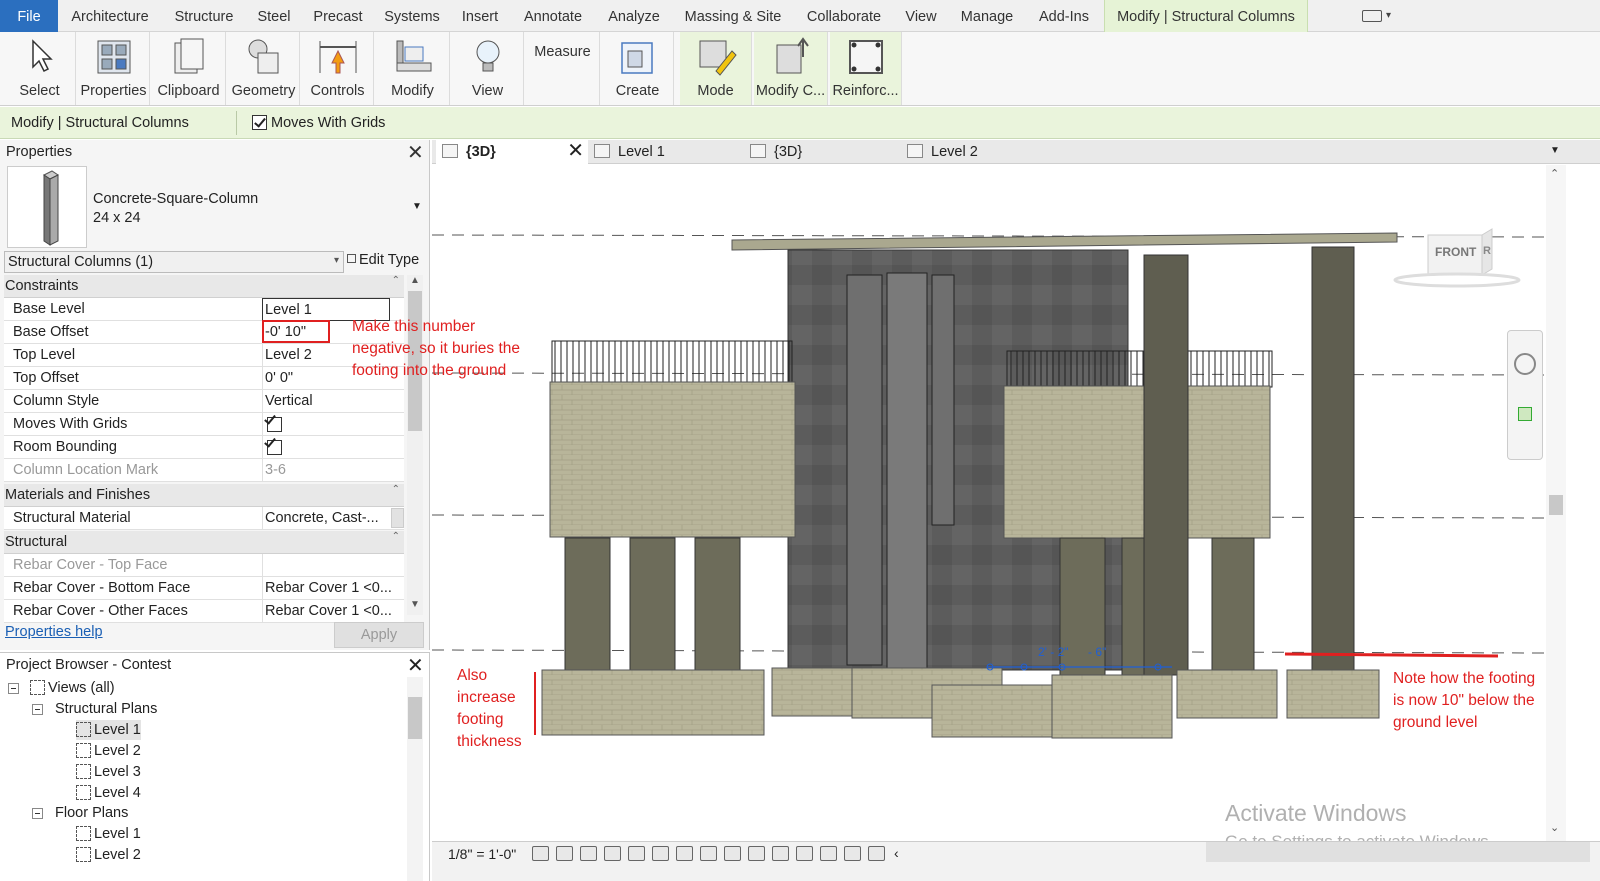  I want to click on select-button: Select, so click(40, 68).